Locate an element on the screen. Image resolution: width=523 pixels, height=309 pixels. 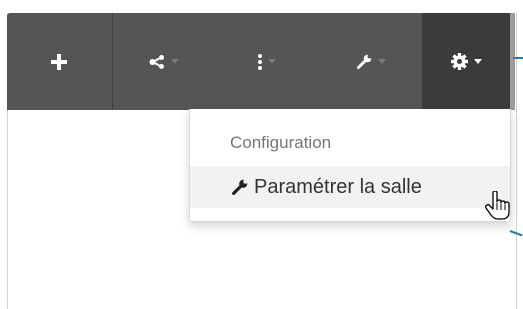
gear-icon is located at coordinates (459, 61).